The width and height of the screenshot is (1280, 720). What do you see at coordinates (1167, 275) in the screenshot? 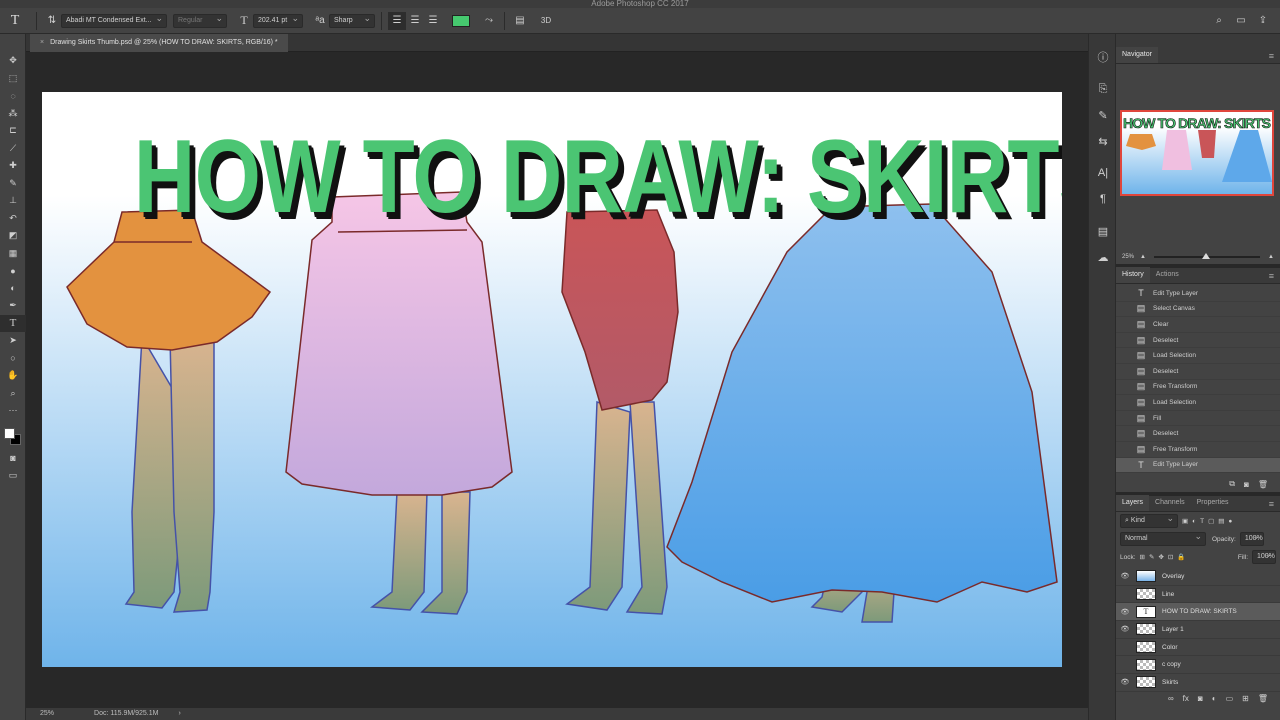
I see `tab-actions: Actions` at bounding box center [1167, 275].